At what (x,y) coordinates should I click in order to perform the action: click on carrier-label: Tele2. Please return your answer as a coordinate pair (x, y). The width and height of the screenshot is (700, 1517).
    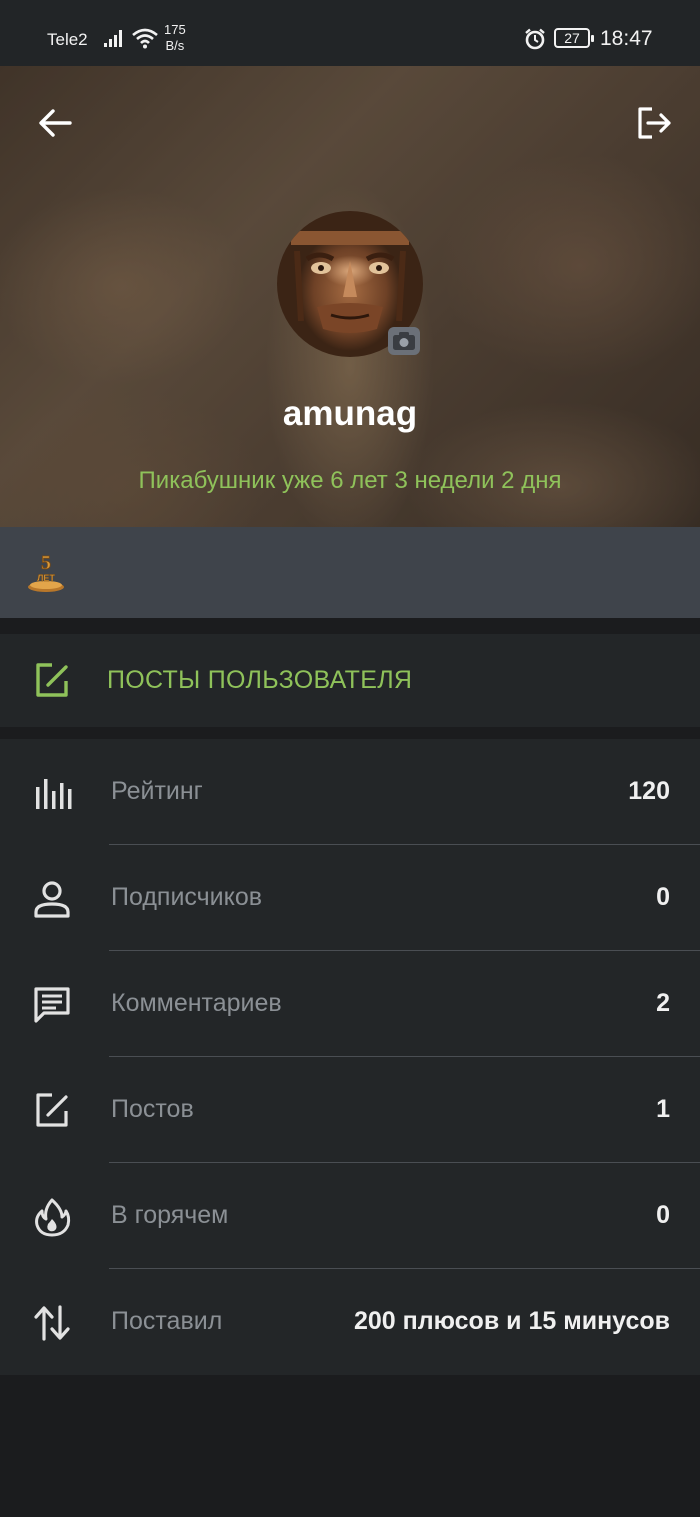
    Looking at the image, I should click on (67, 39).